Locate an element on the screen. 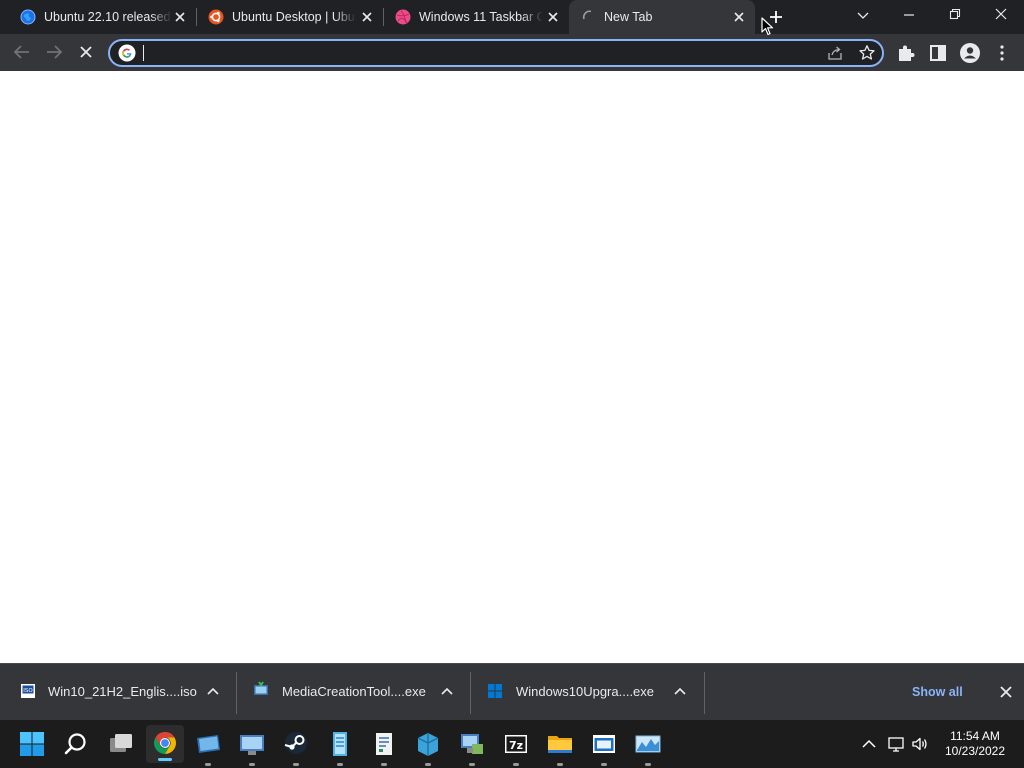 The width and height of the screenshot is (1024, 768). 7zip-icon: 7z is located at coordinates (516, 744).